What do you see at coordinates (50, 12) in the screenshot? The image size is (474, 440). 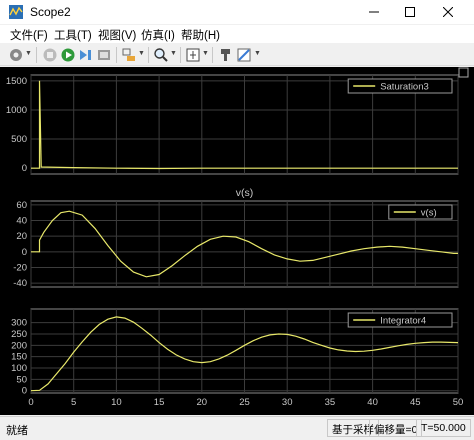 I see `window-title: Scope2` at bounding box center [50, 12].